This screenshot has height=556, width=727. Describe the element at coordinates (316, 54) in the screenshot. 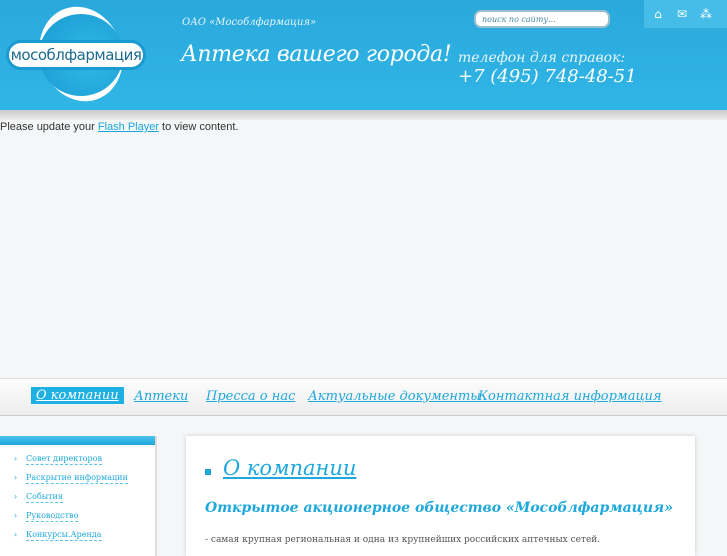

I see `slogan: Аптека вашего города!` at that location.